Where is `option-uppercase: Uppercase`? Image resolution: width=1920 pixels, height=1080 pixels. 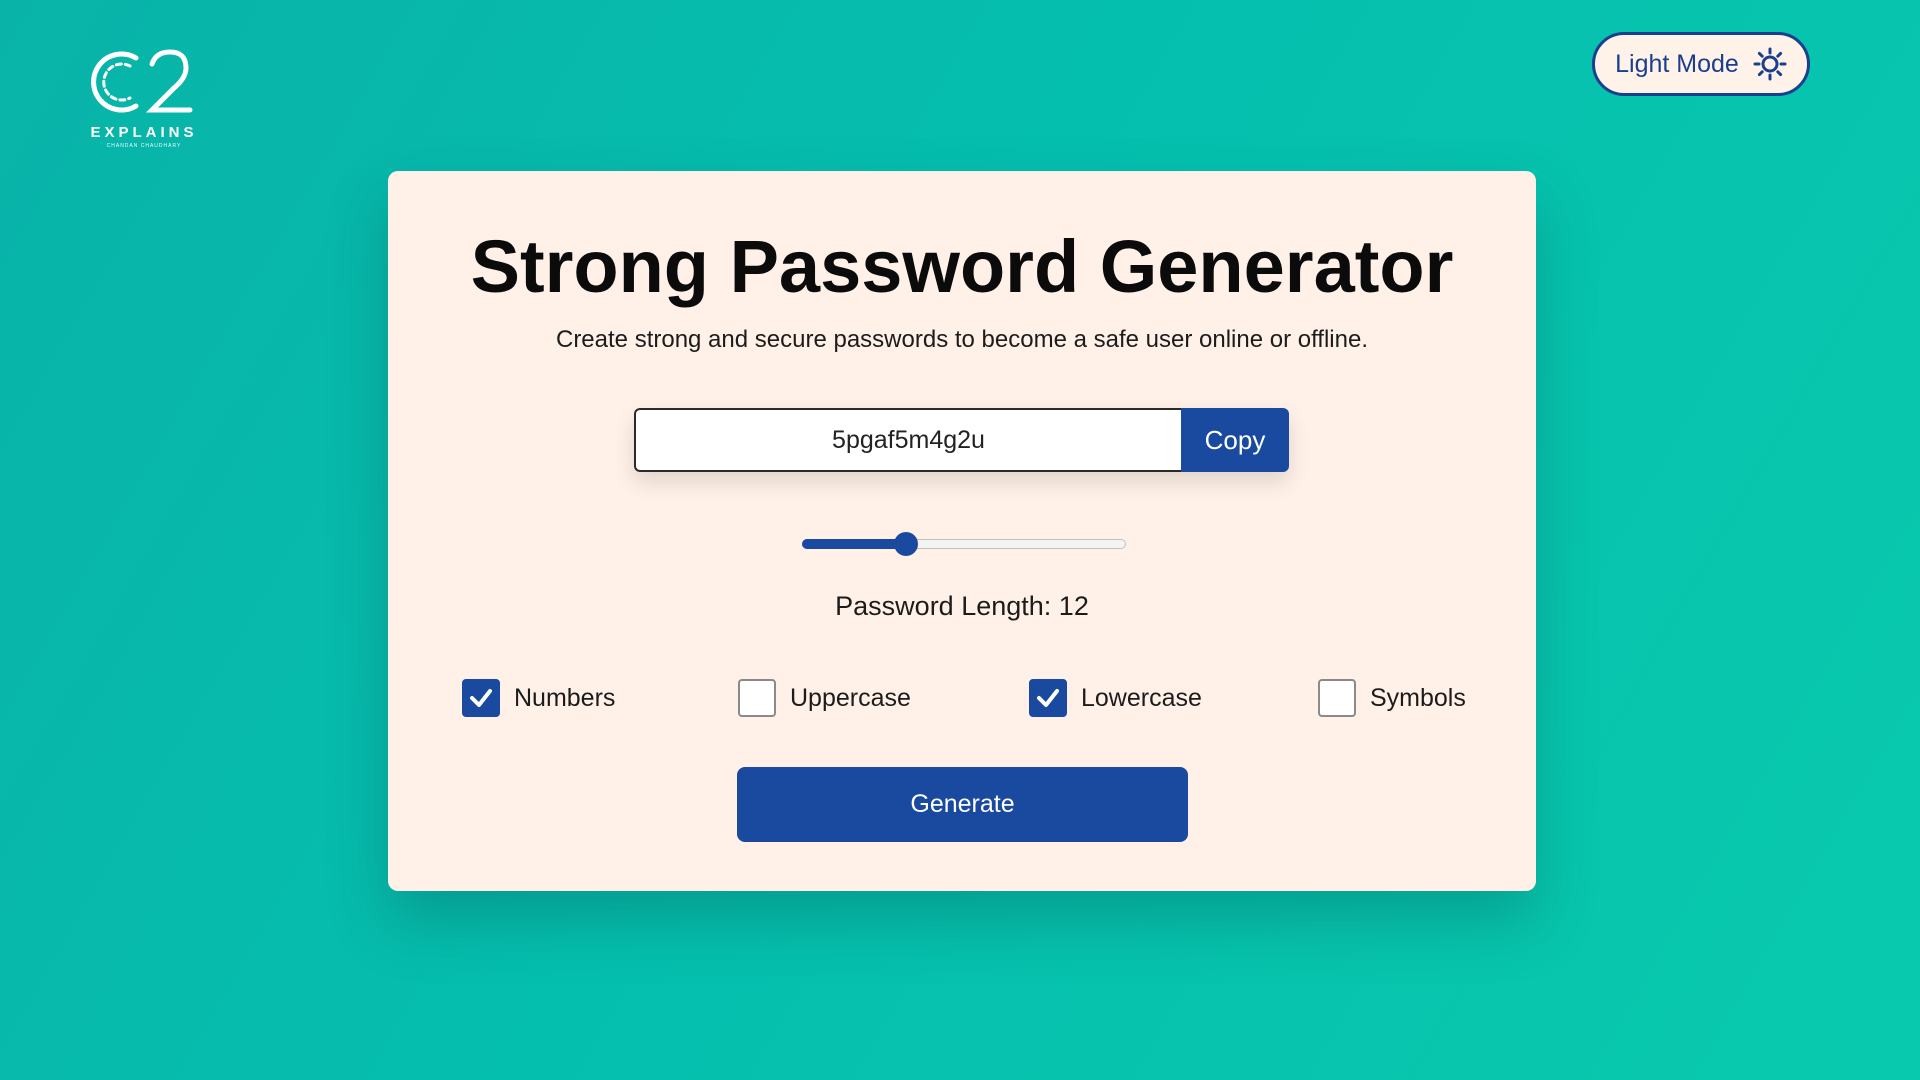 option-uppercase: Uppercase is located at coordinates (824, 698).